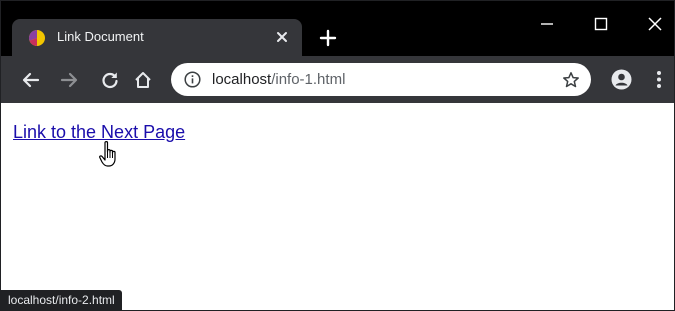  Describe the element at coordinates (308, 79) in the screenshot. I see `url-path: /info-1.html` at that location.